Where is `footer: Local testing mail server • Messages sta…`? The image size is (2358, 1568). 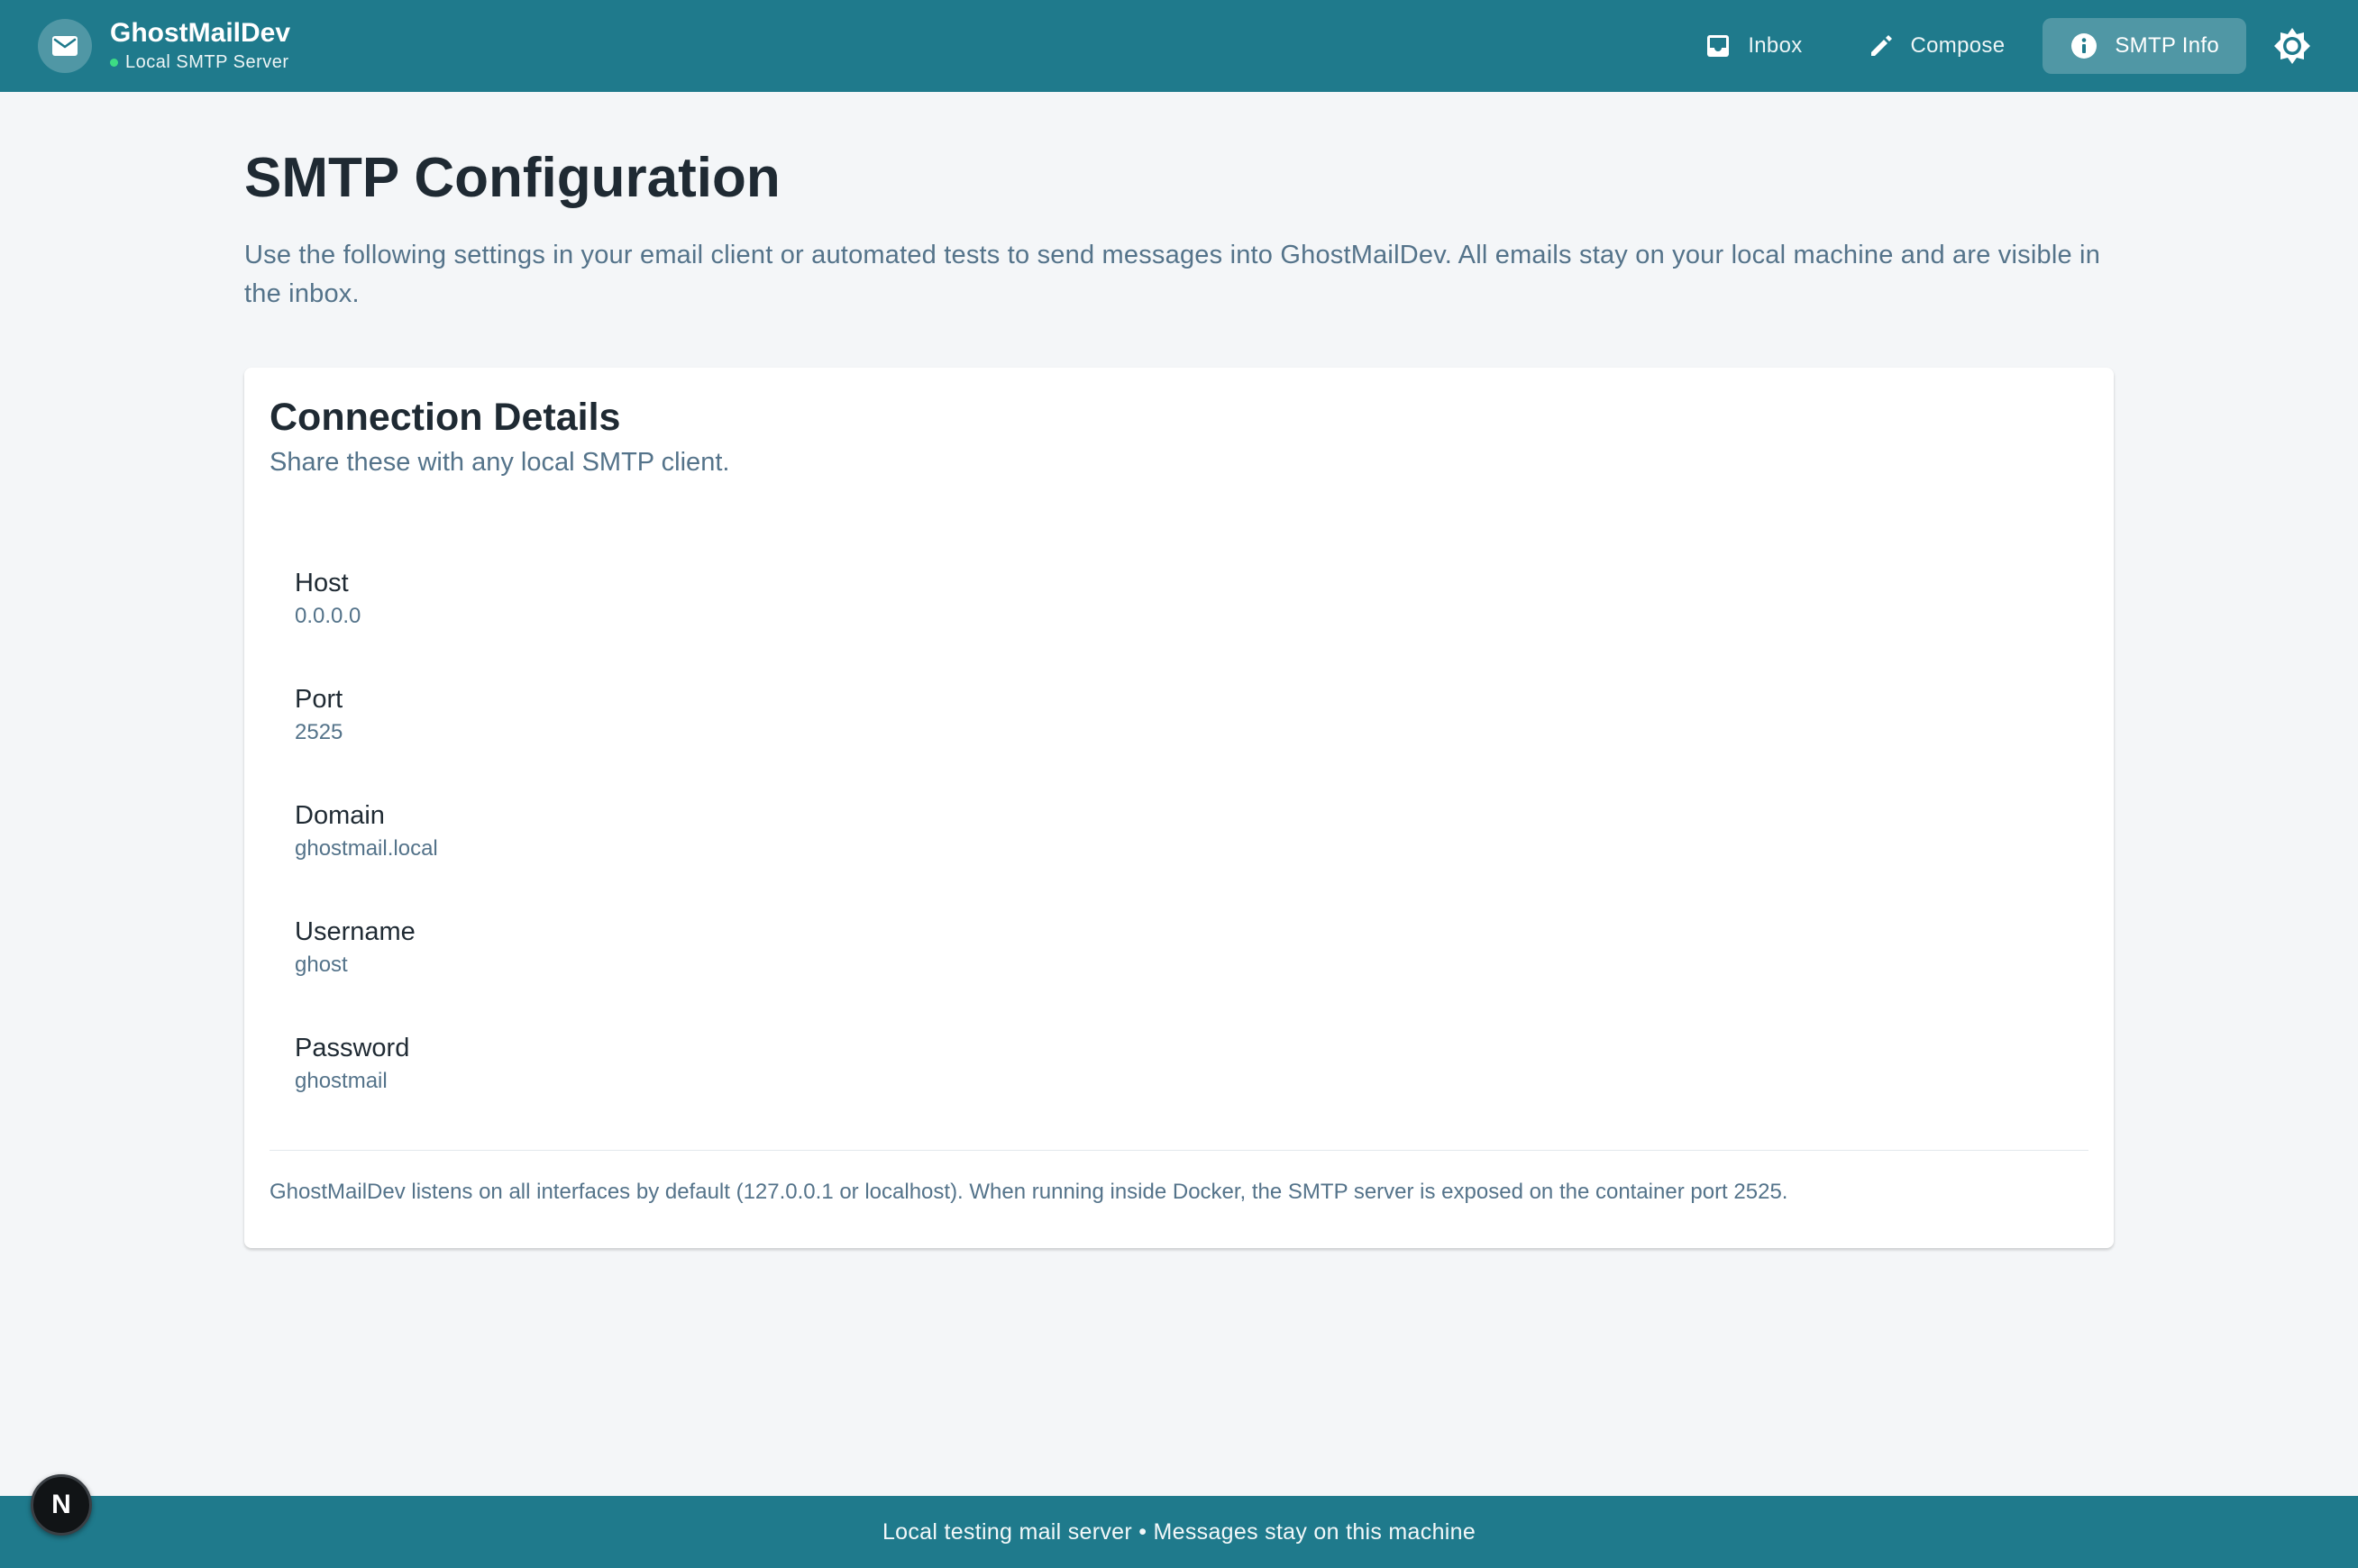
footer: Local testing mail server • Messages sta… is located at coordinates (1179, 1532).